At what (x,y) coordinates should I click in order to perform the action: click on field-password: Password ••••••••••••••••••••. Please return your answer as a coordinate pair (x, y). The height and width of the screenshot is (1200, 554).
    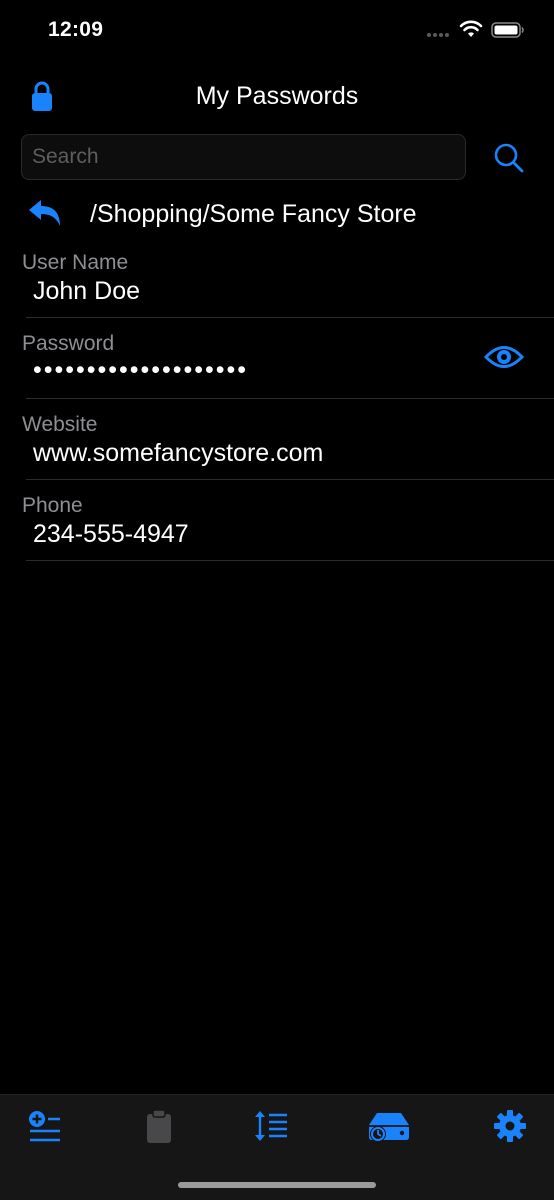
    Looking at the image, I should click on (277, 358).